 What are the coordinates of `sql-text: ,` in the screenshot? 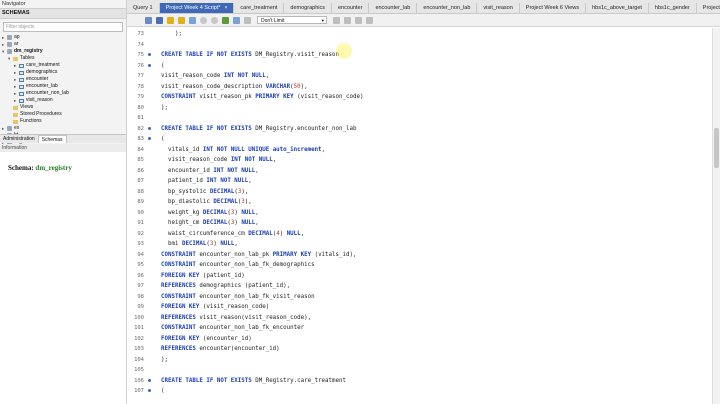 It's located at (257, 212).